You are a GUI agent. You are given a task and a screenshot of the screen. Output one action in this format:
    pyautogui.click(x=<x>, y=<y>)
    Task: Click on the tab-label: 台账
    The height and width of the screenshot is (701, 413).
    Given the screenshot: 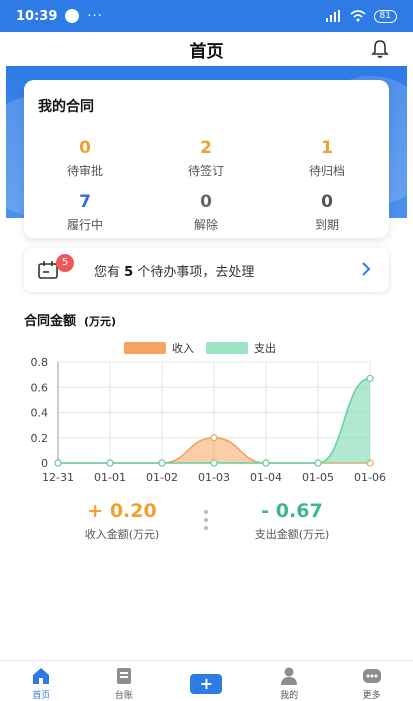 What is the action you would take?
    pyautogui.click(x=123, y=696)
    